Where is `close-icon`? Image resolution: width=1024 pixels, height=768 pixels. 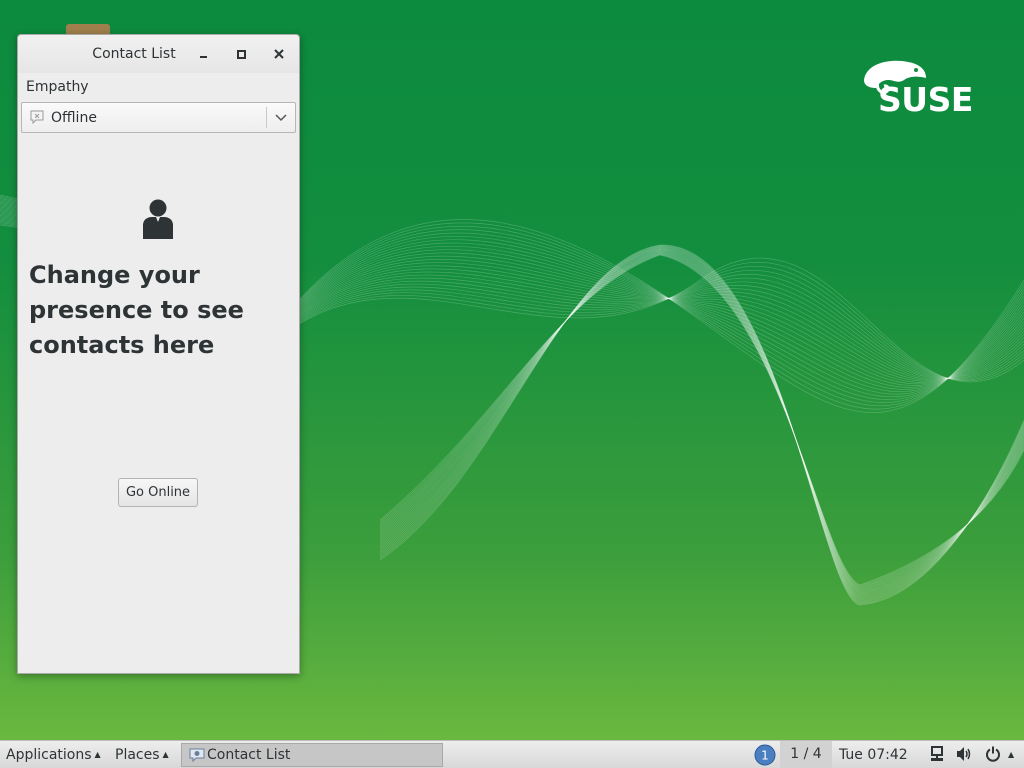
close-icon is located at coordinates (279, 54).